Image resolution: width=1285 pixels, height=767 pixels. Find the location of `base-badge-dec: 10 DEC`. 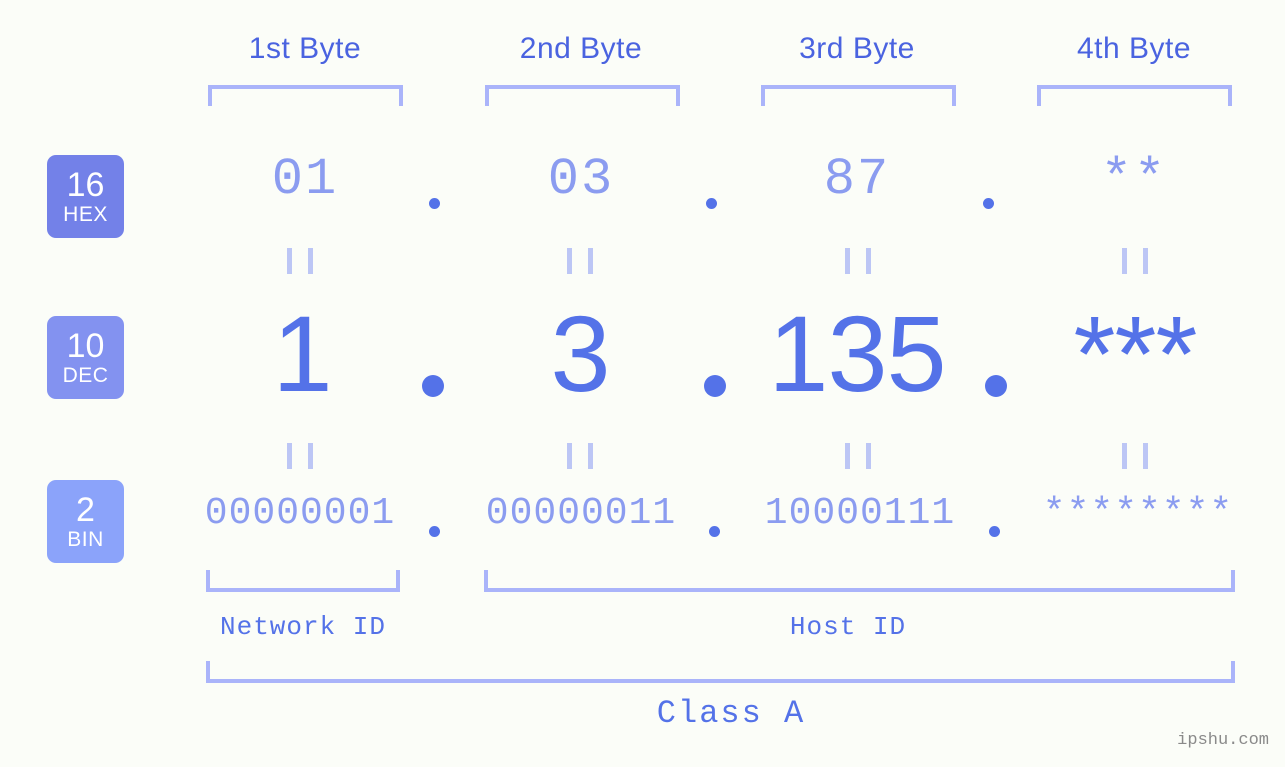

base-badge-dec: 10 DEC is located at coordinates (85, 357).